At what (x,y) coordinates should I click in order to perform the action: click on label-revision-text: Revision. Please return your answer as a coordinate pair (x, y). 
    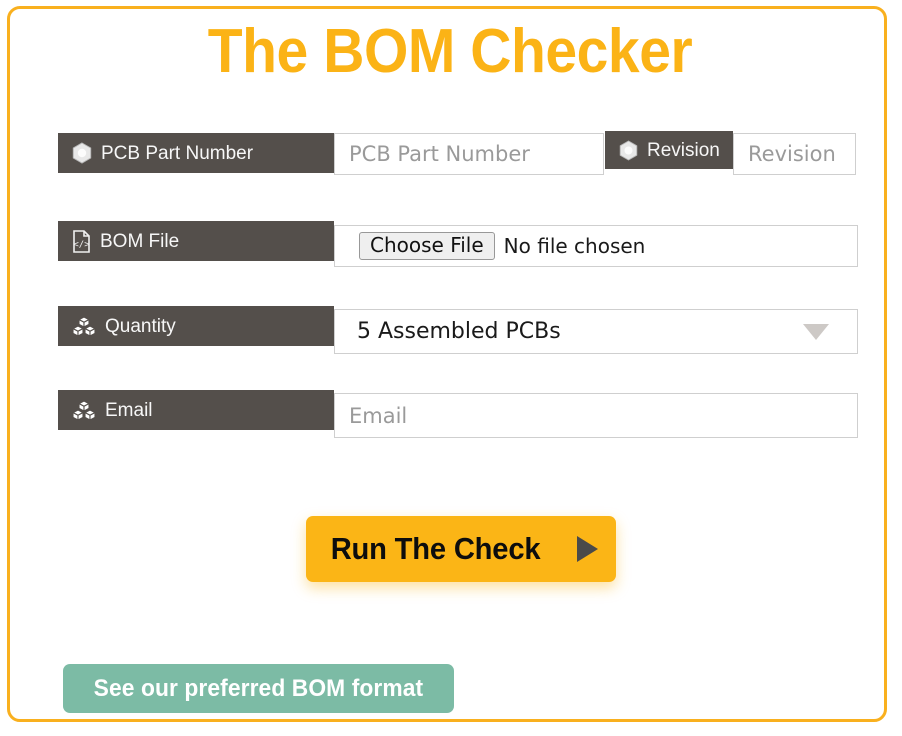
    Looking at the image, I should click on (683, 150).